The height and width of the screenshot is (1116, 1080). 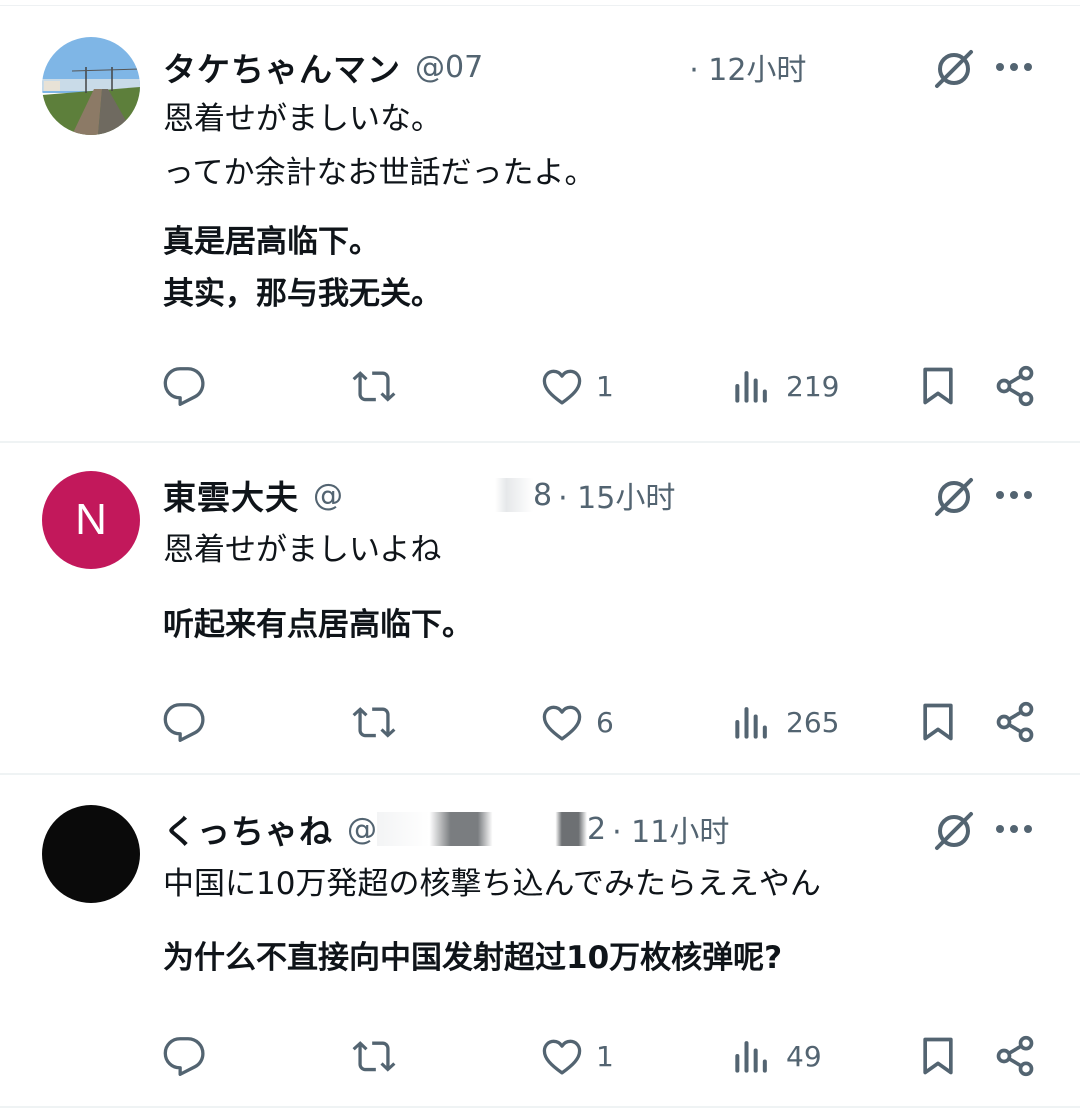 I want to click on post-timestamp: · 12小时, so click(x=747, y=67).